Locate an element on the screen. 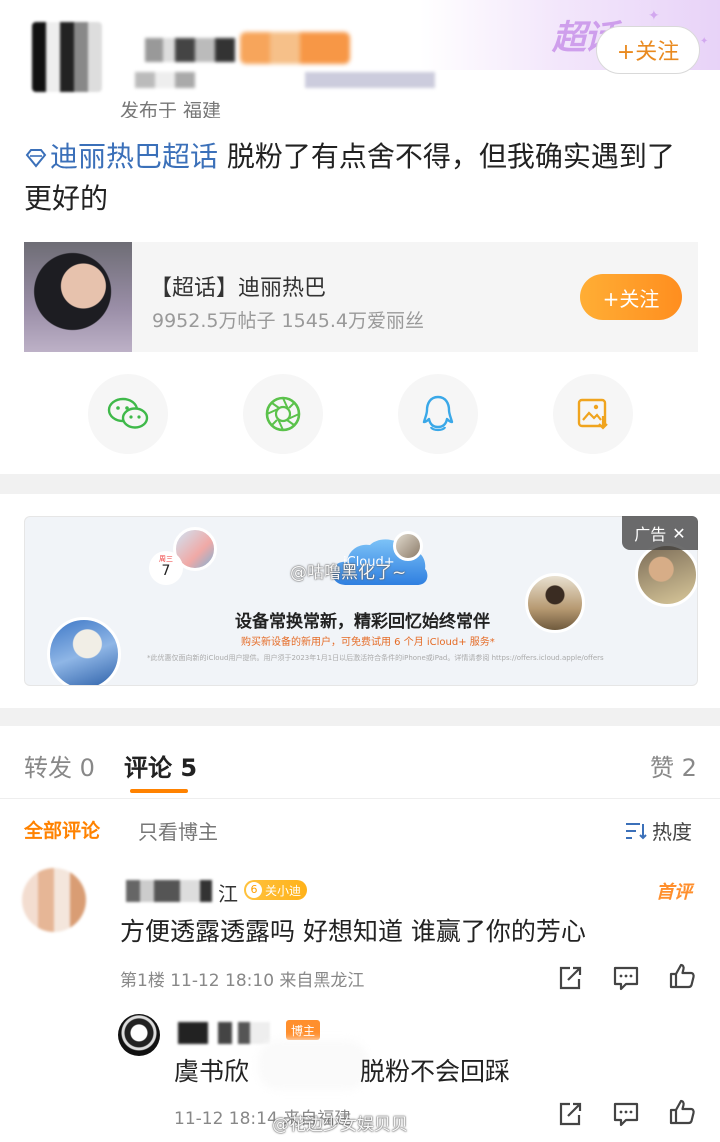  reply-text-start: 虞书欣 is located at coordinates (212, 1071).